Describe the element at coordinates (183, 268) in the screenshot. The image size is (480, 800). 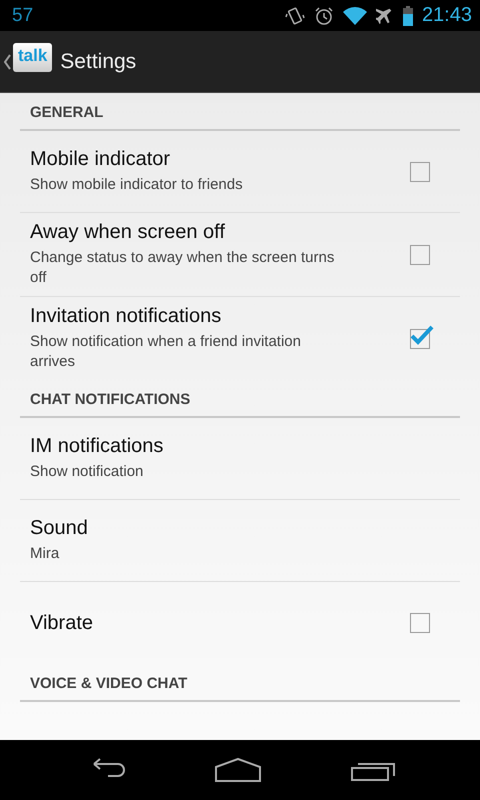
I see `item-summary: Change status to away when the screen turns off` at that location.